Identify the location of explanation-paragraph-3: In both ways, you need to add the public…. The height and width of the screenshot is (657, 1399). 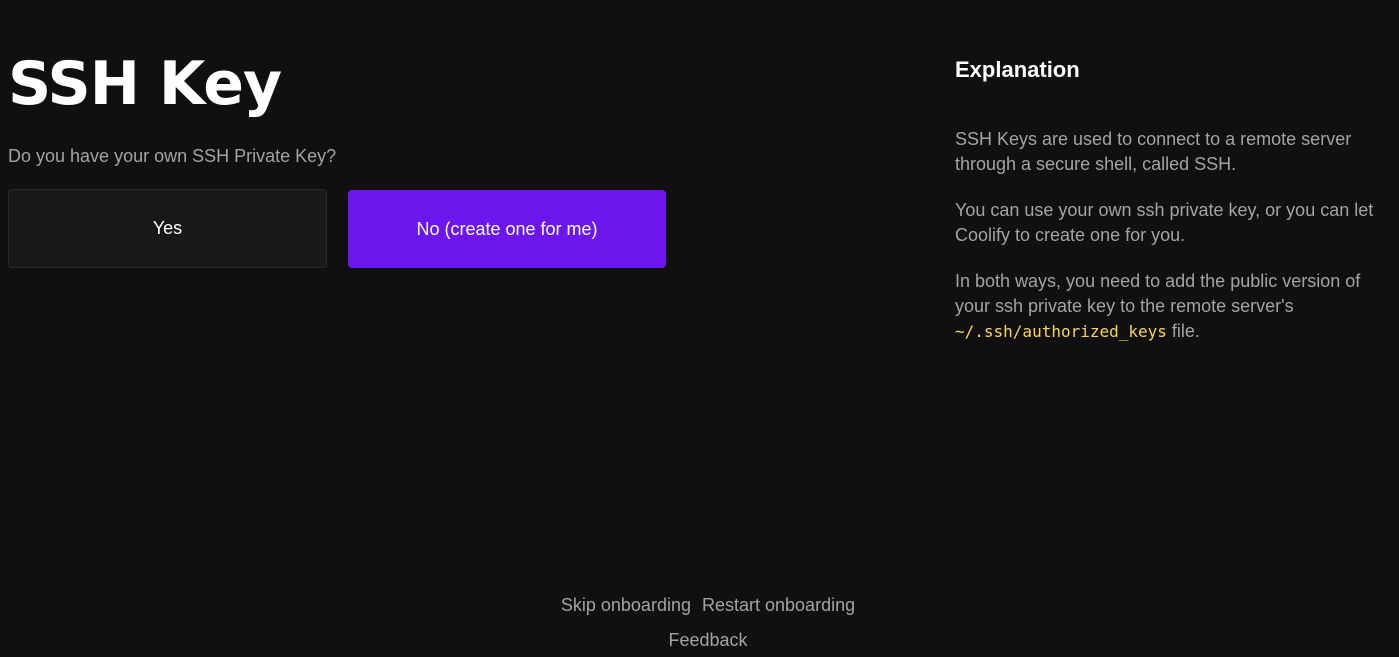
(1173, 306).